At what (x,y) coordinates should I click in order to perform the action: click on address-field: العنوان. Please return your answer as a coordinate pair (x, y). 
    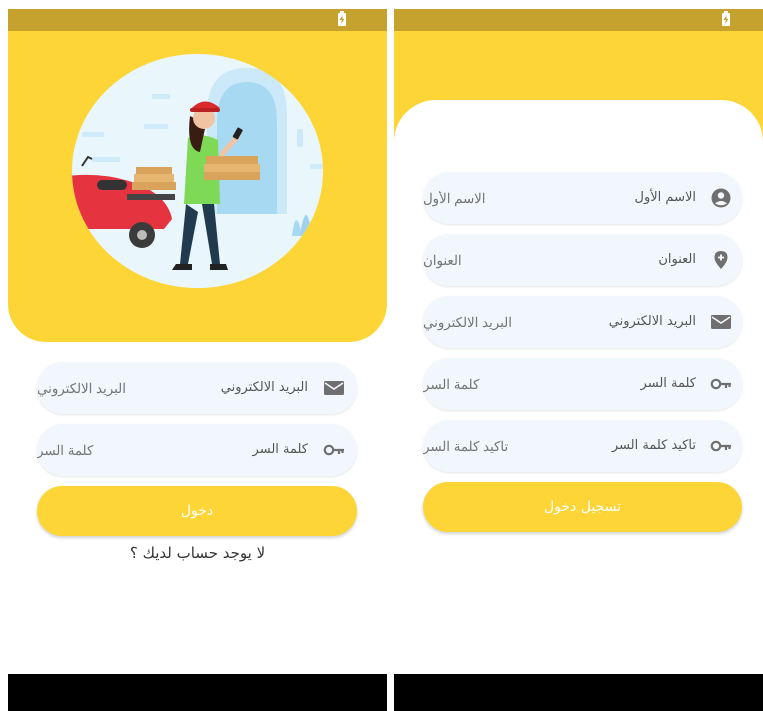
    Looking at the image, I should click on (582, 260).